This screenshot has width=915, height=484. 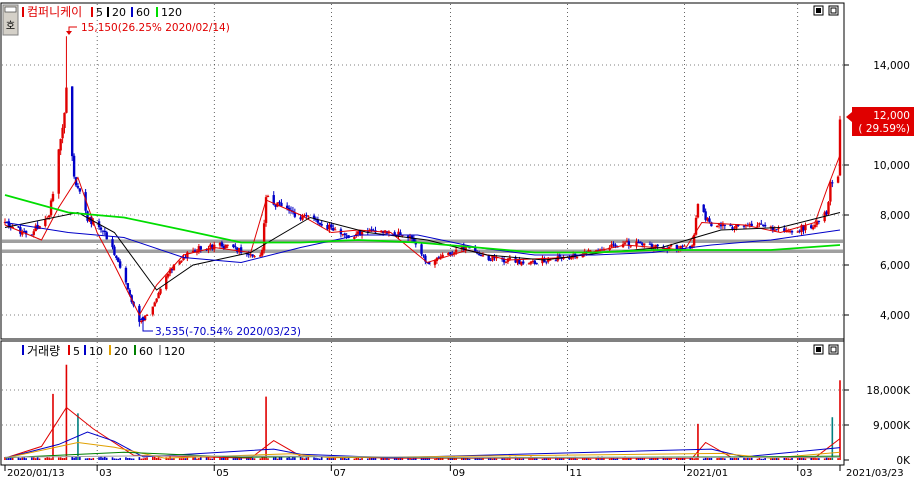 What do you see at coordinates (818, 349) in the screenshot?
I see `volume-panel-restore-button` at bounding box center [818, 349].